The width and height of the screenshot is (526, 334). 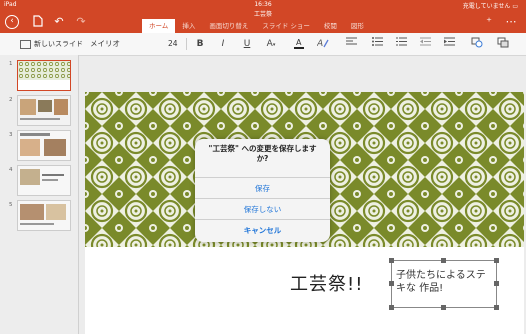 What do you see at coordinates (489, 22) in the screenshot?
I see `share-person-icon: ⁺` at bounding box center [489, 22].